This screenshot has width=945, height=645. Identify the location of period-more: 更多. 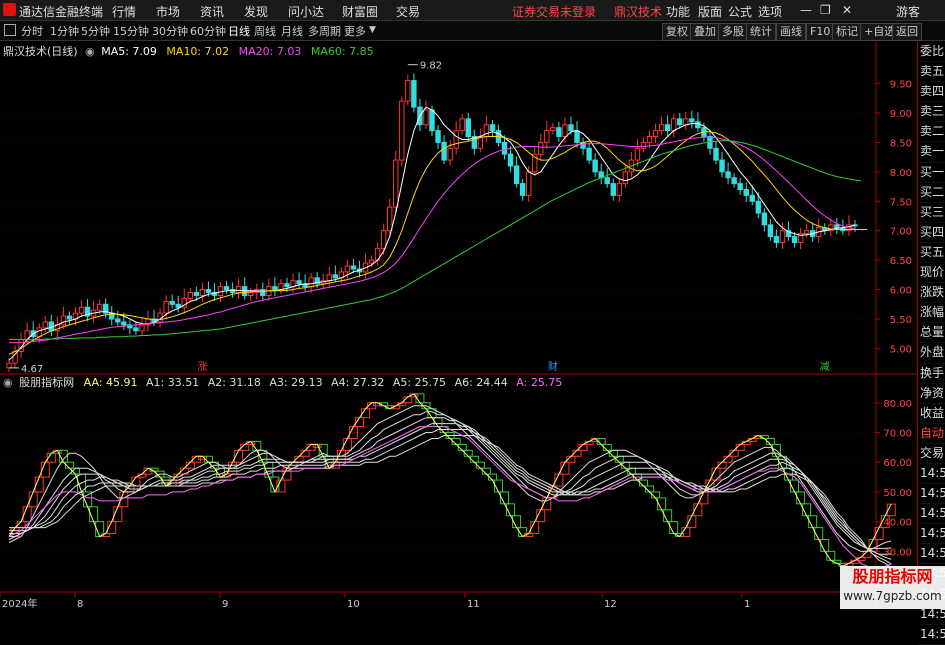
(355, 31).